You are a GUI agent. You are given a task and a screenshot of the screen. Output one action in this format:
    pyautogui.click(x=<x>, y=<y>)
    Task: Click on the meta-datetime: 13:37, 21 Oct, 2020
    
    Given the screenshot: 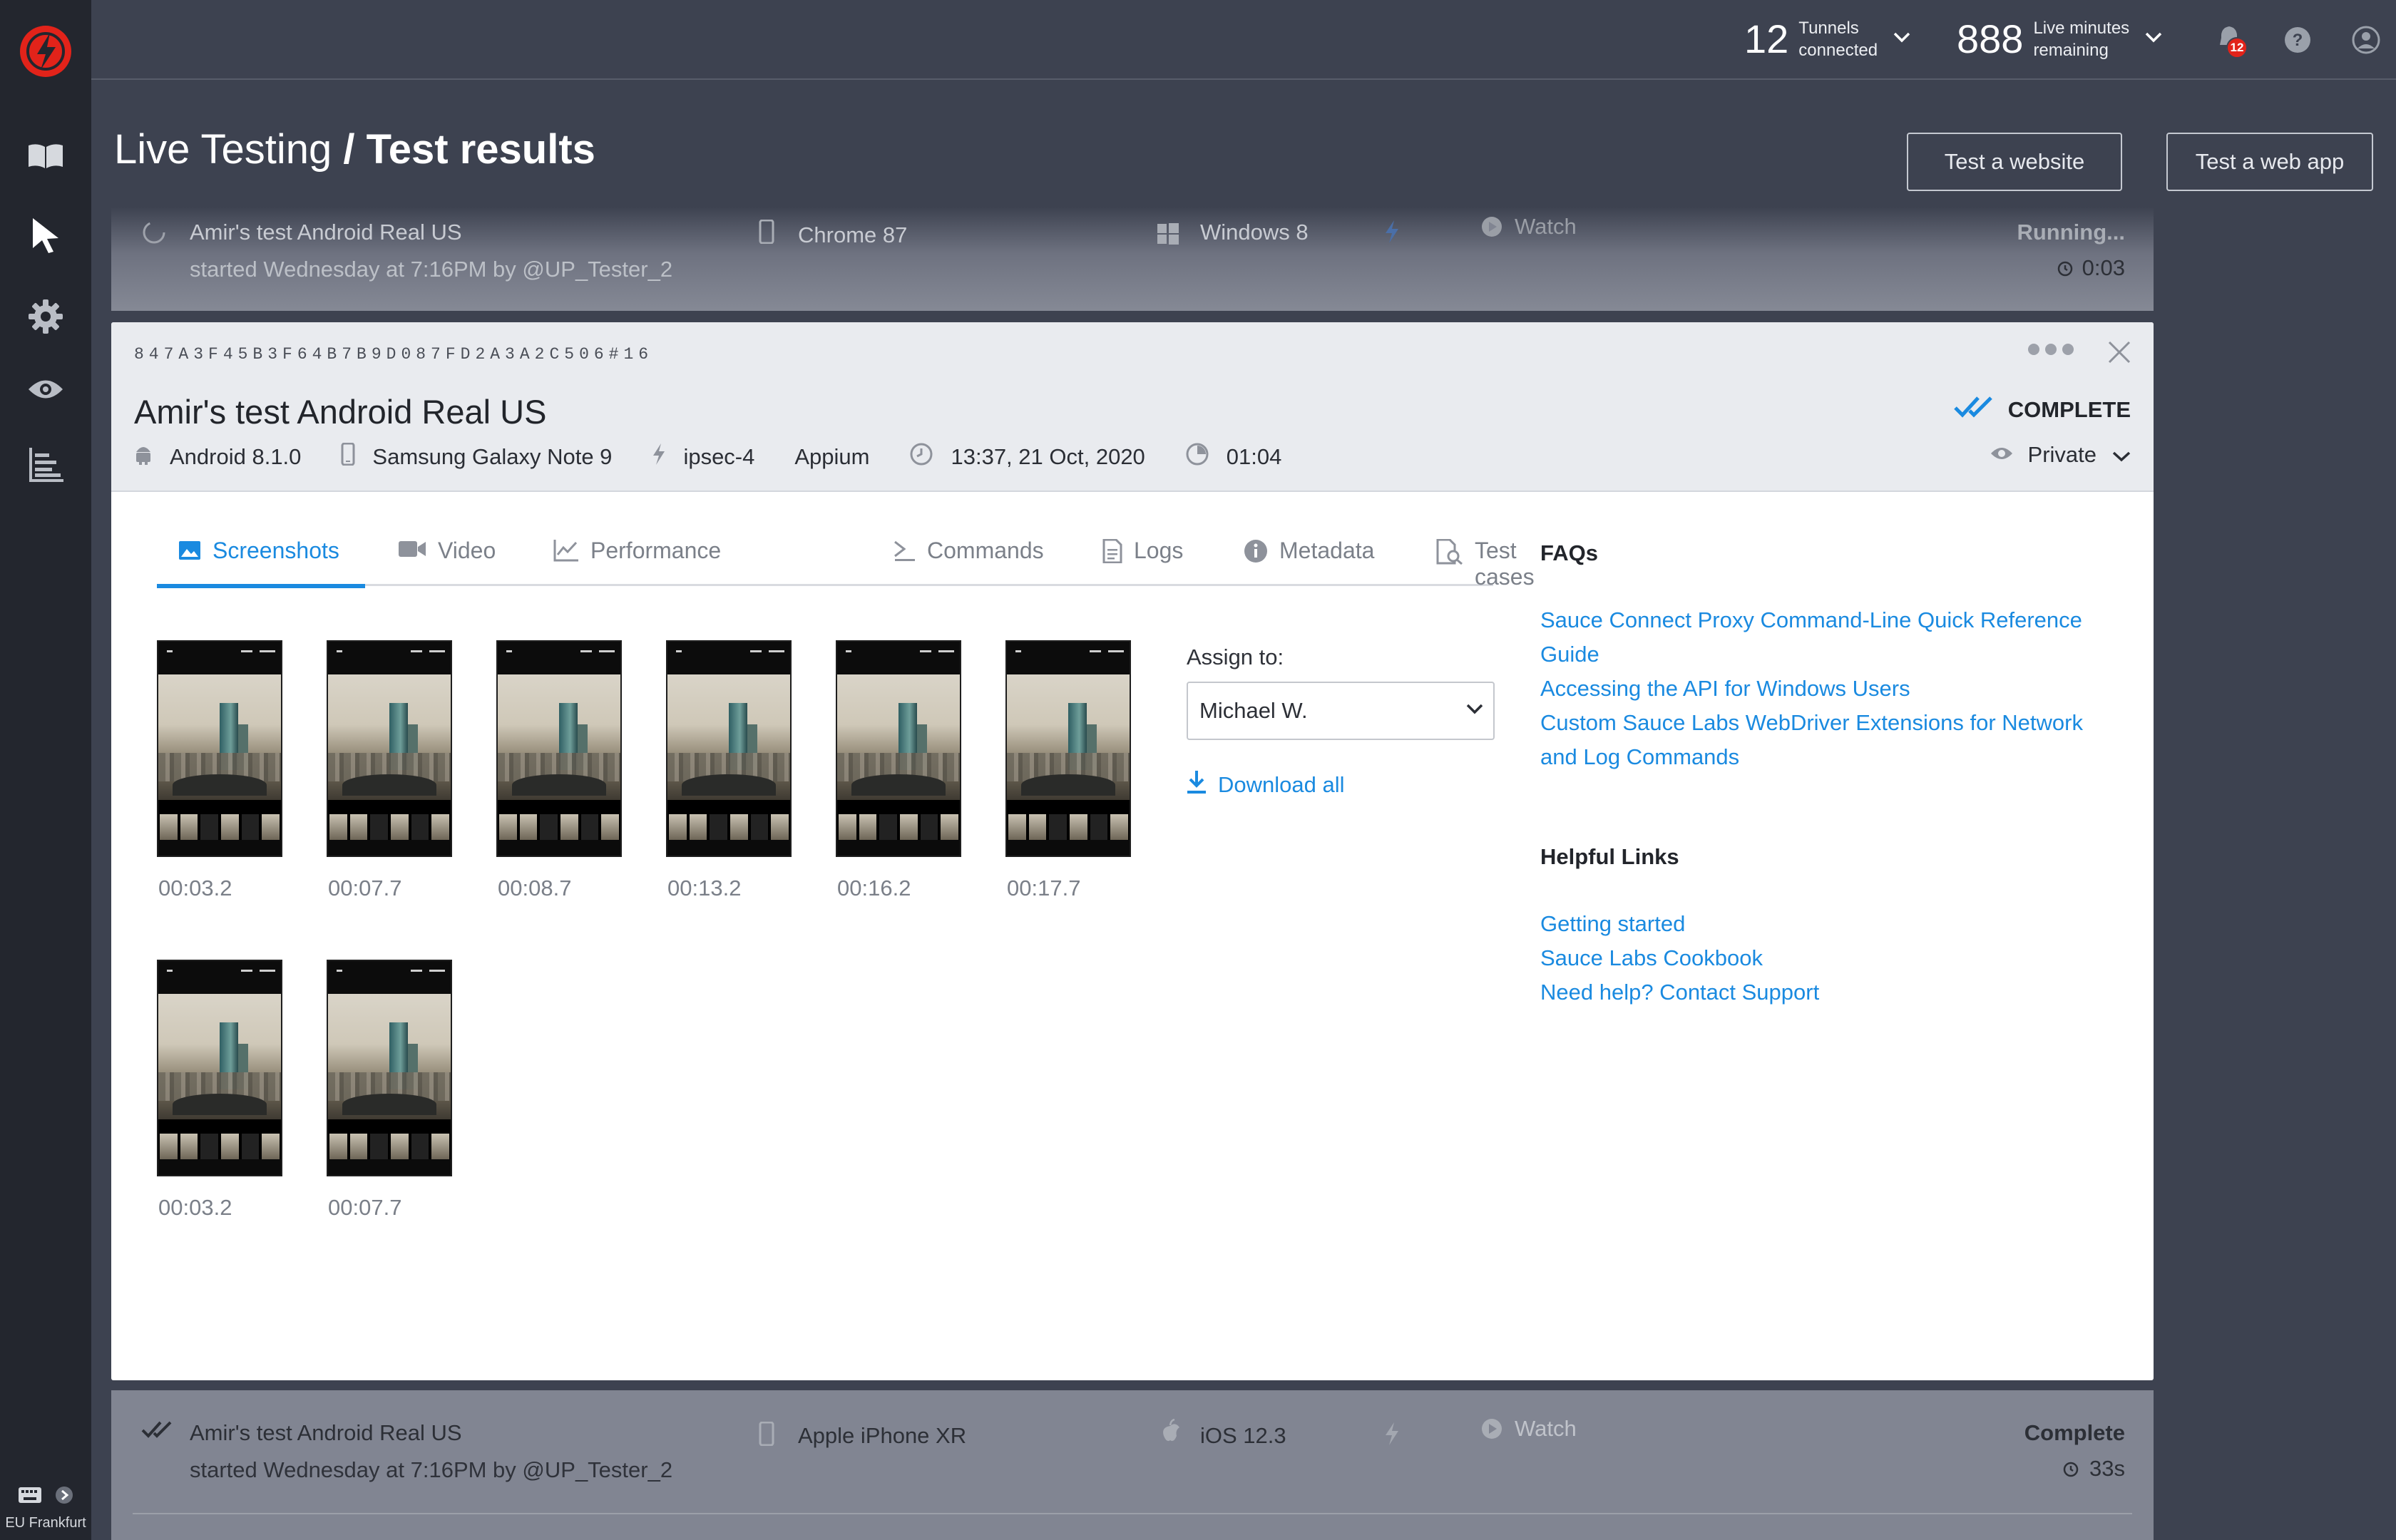 What is the action you would take?
    pyautogui.click(x=1027, y=457)
    